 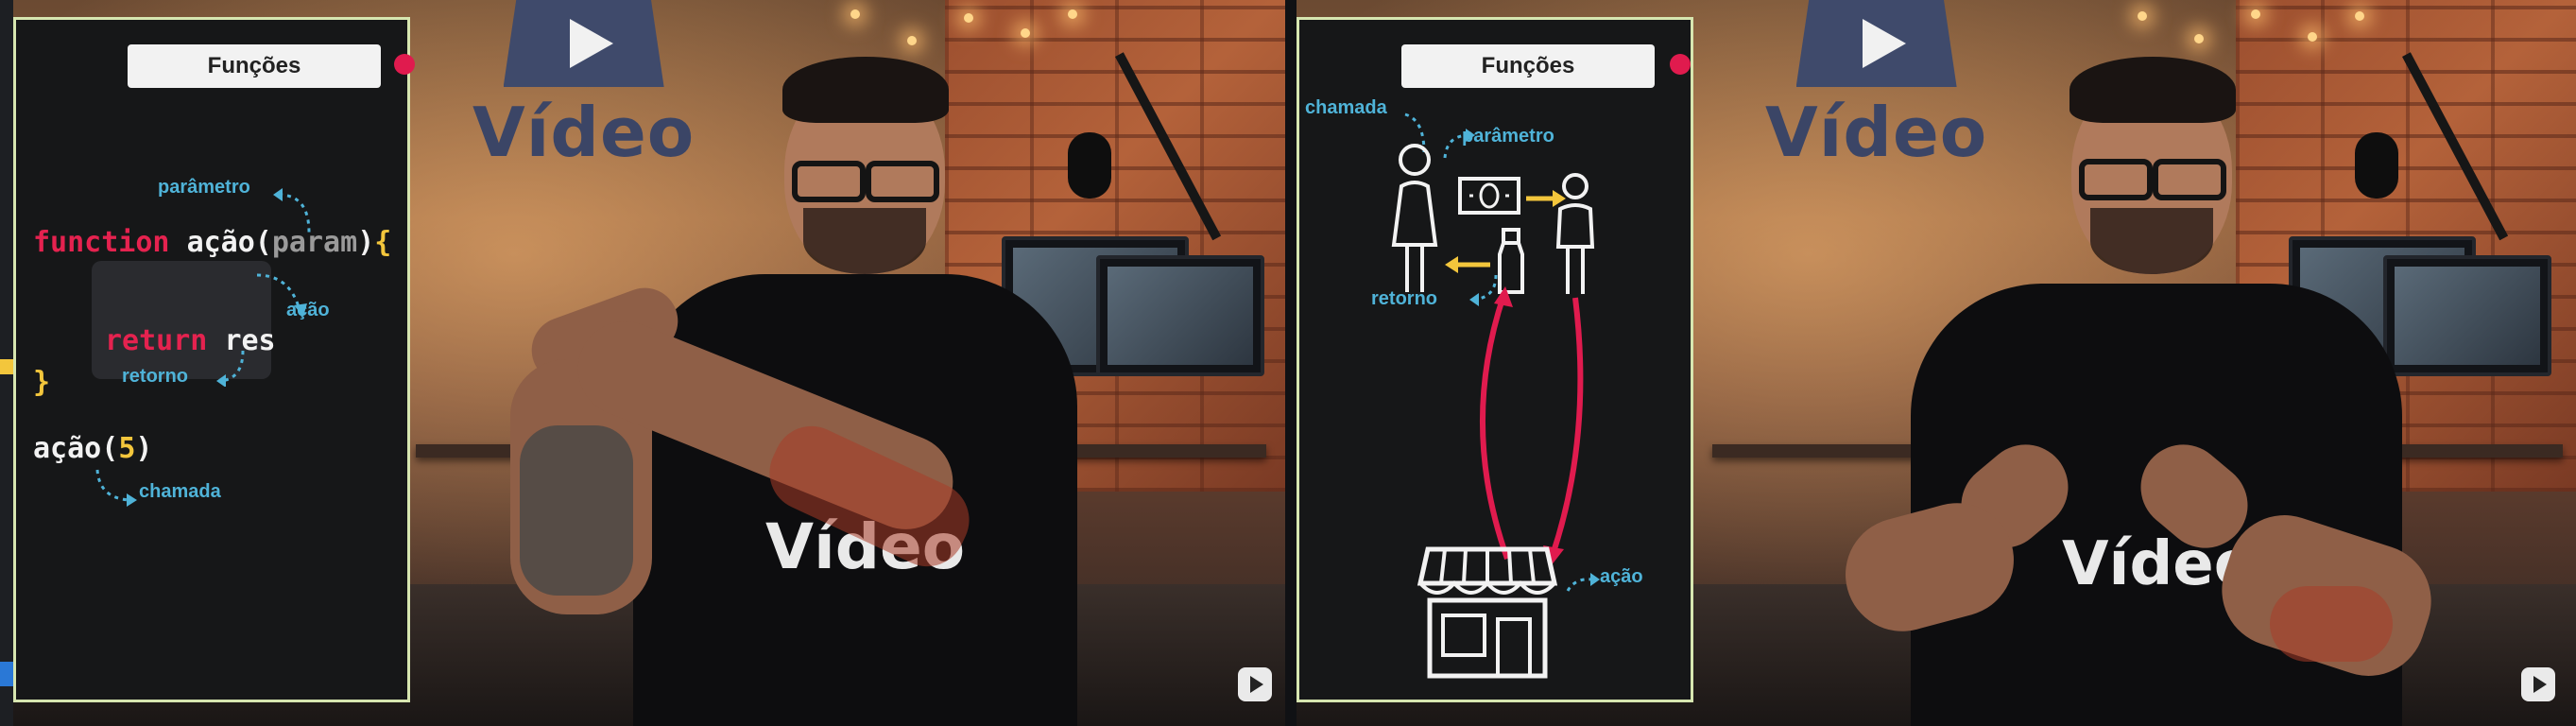 I want to click on woman-icon, so click(x=1414, y=218).